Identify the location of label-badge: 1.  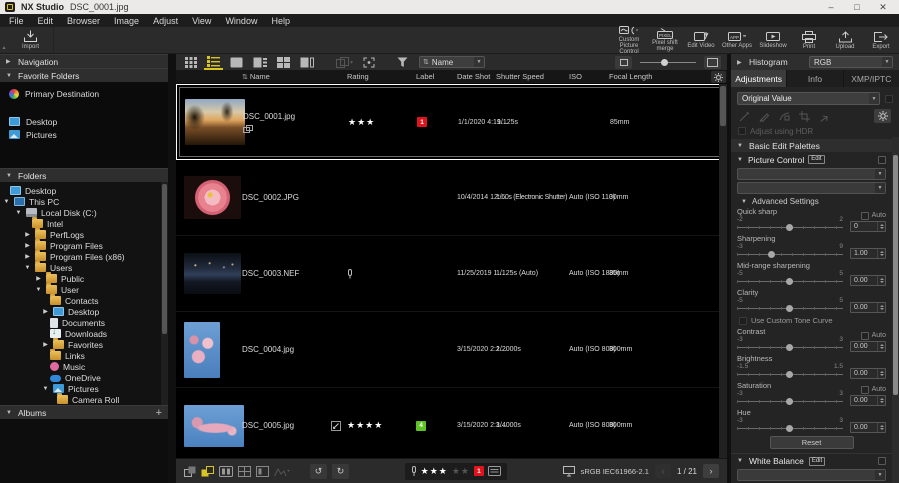
(478, 471).